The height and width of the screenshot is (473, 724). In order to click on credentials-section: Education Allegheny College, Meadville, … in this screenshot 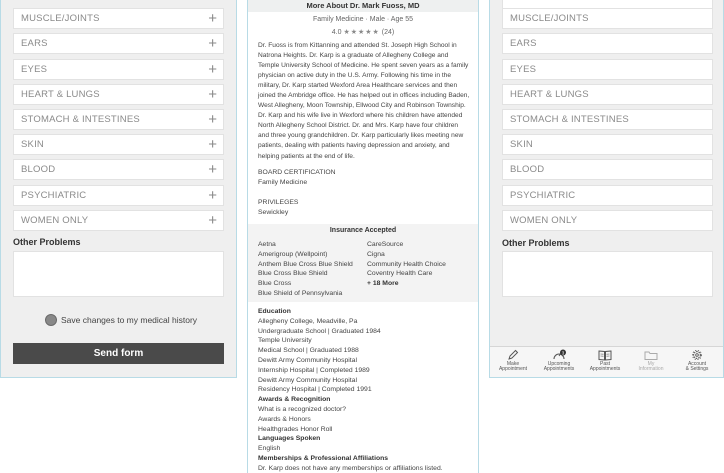, I will do `click(364, 390)`.